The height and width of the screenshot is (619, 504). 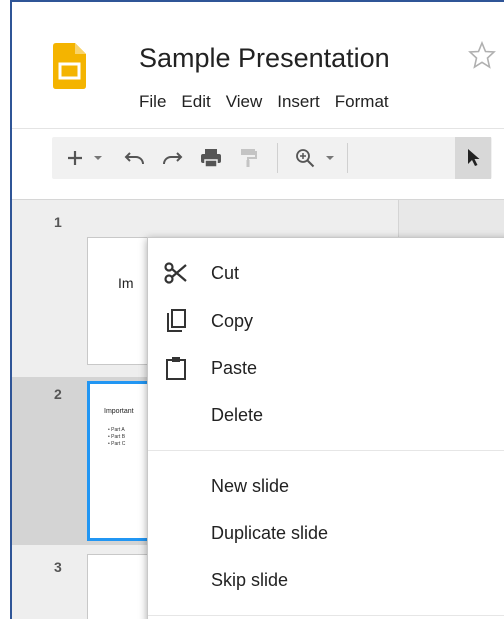 I want to click on slides-logo-icon, so click(x=69, y=66).